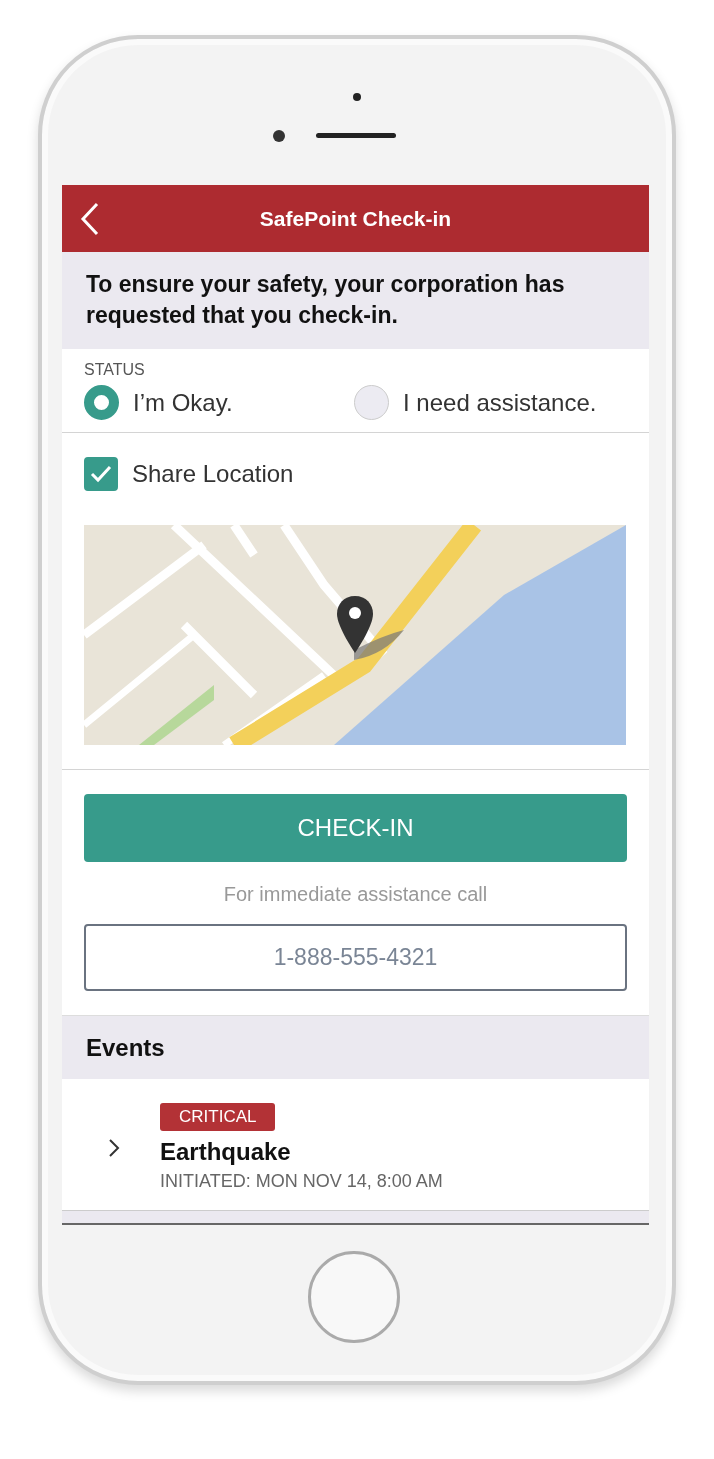 The height and width of the screenshot is (1459, 714). Describe the element at coordinates (355, 957) in the screenshot. I see `phone-number-button: 1-888-555-4321` at that location.